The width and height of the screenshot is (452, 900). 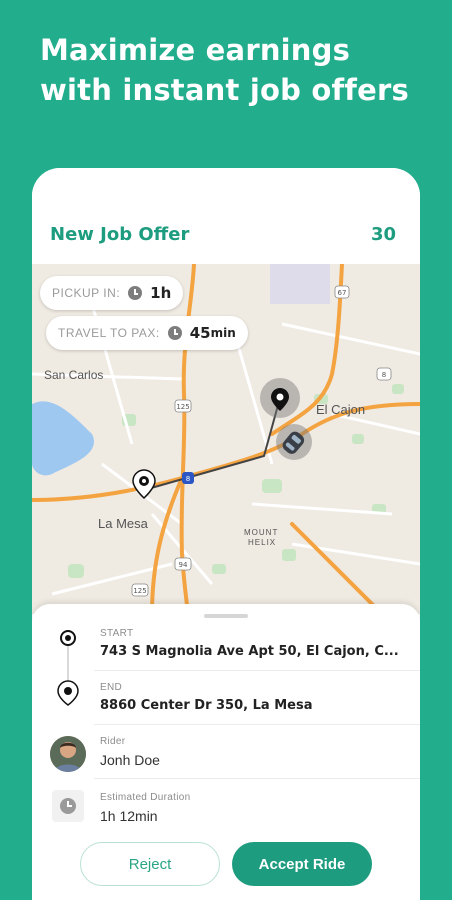 I want to click on reject-button: Reject, so click(x=150, y=864).